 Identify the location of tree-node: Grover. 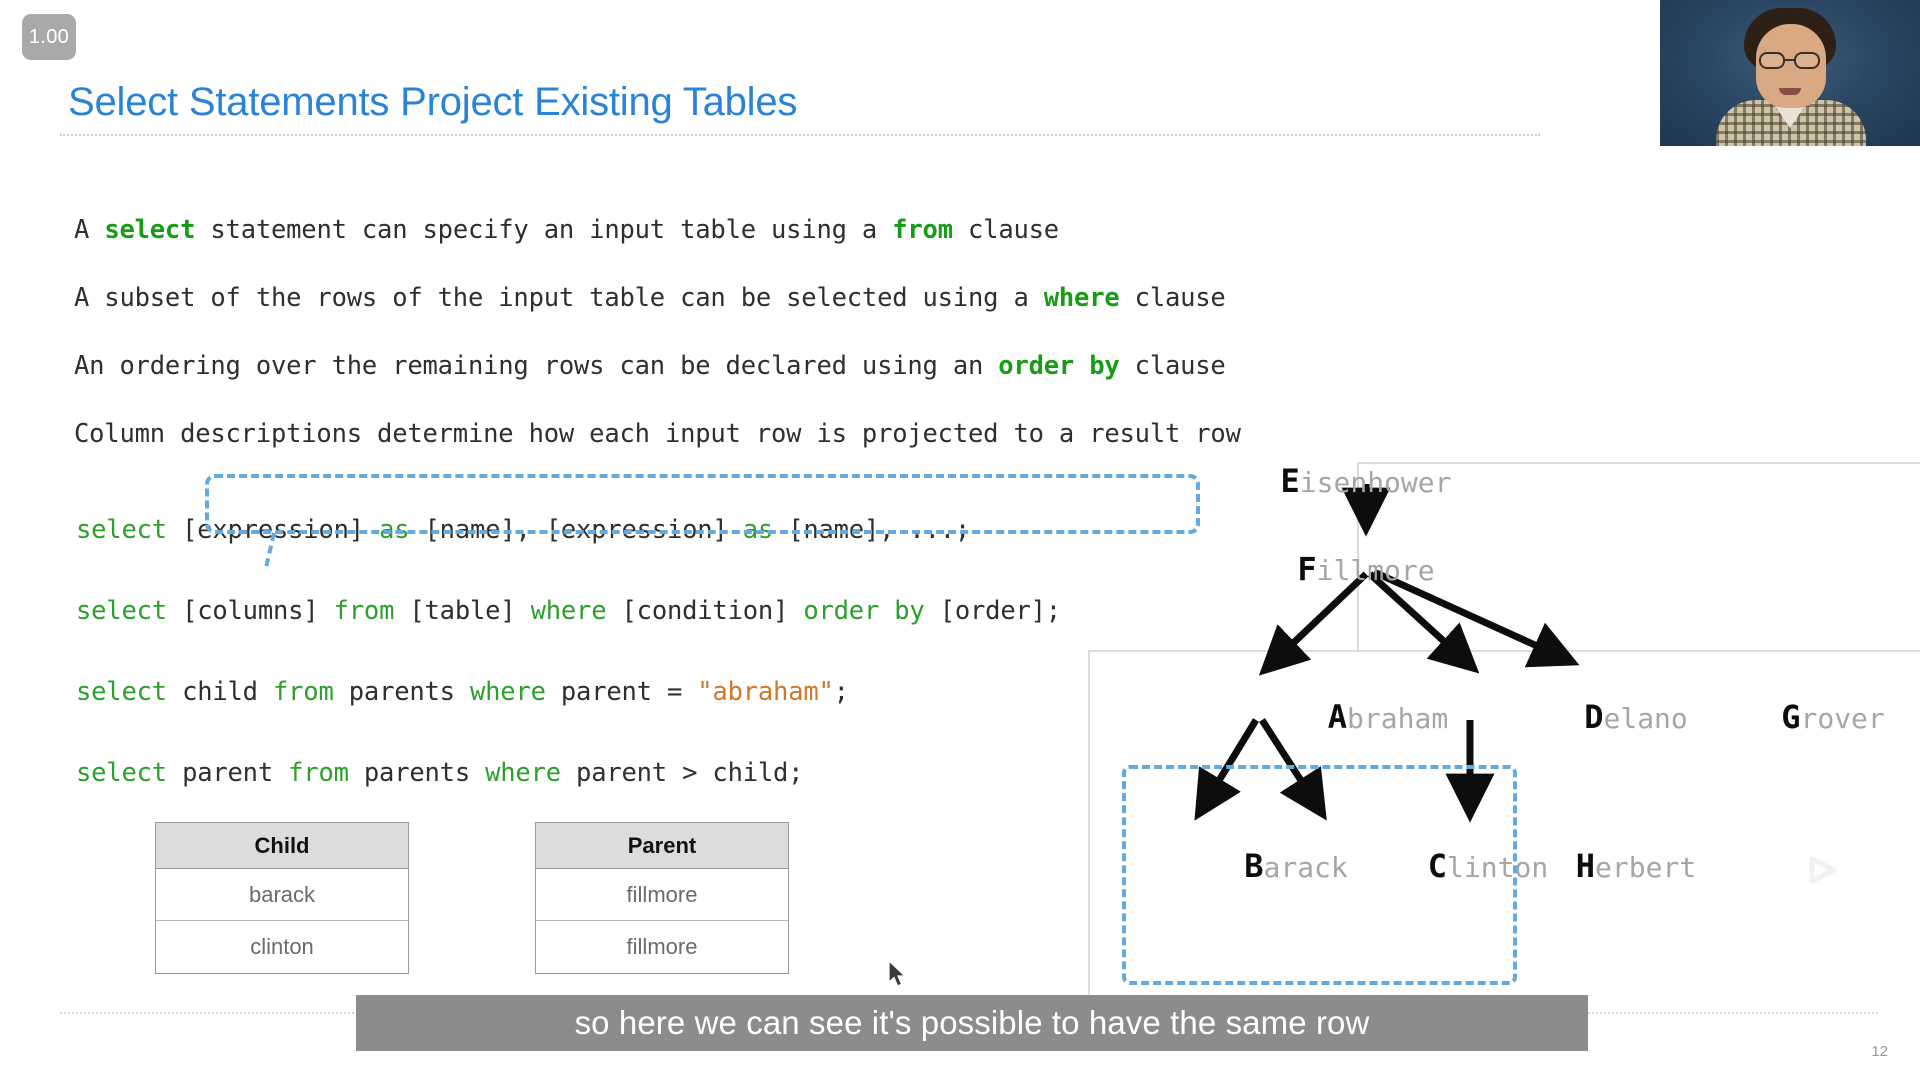
(1833, 717).